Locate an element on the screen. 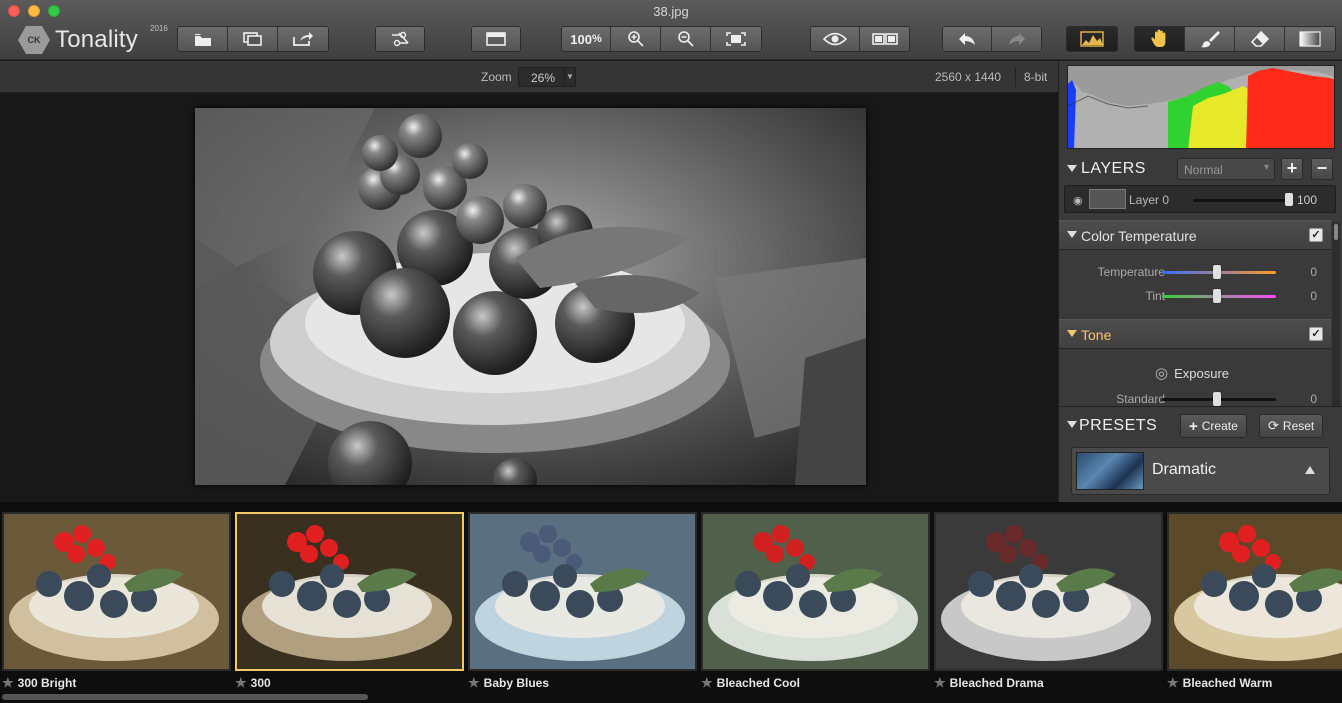 This screenshot has height=703, width=1342. tone-header: Tone ✓ is located at coordinates (1195, 334).